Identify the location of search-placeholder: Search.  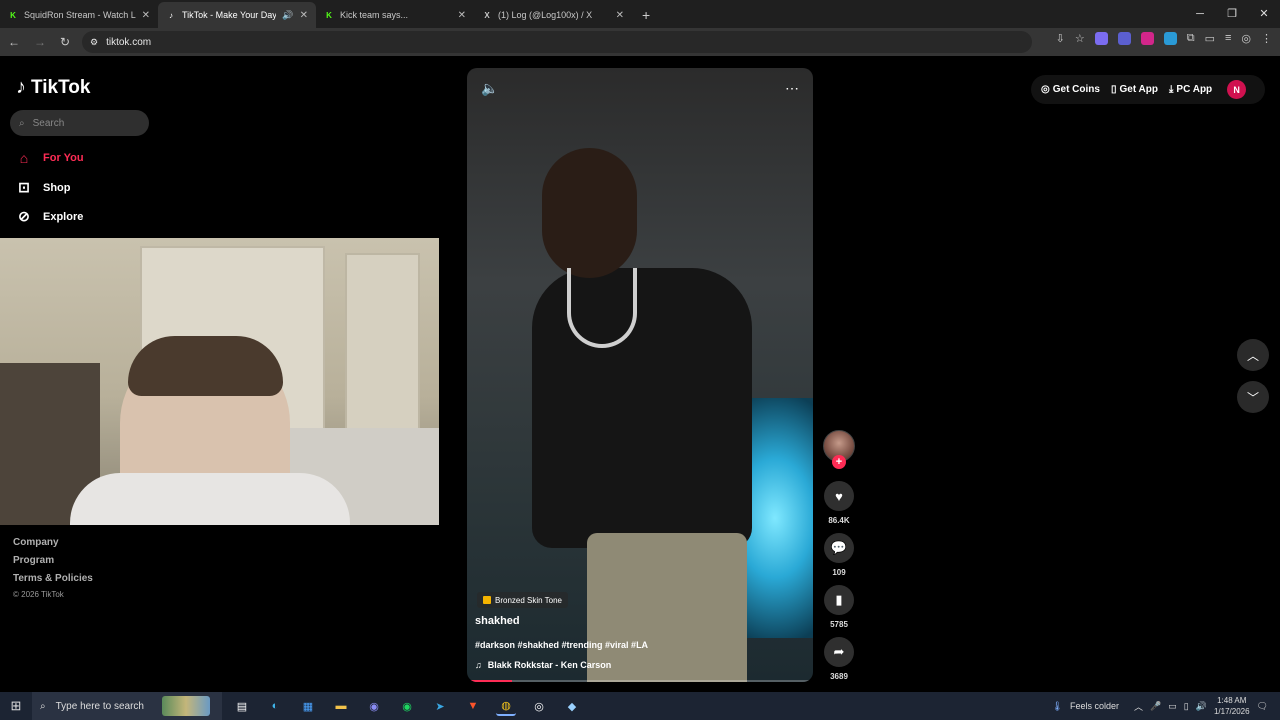
(48, 123).